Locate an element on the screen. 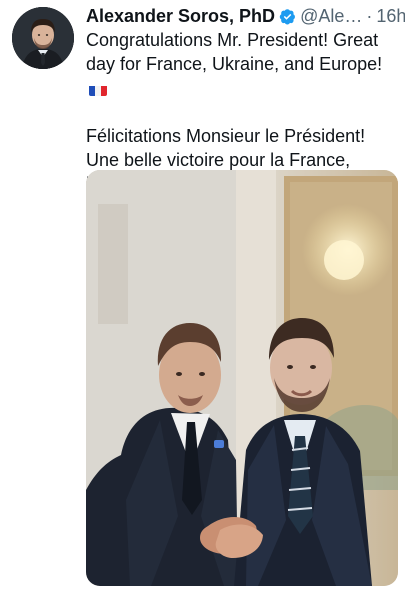 The width and height of the screenshot is (405, 593). tweet-header: Alexander Soros, PhD @Ale… · 16h is located at coordinates (245, 16).